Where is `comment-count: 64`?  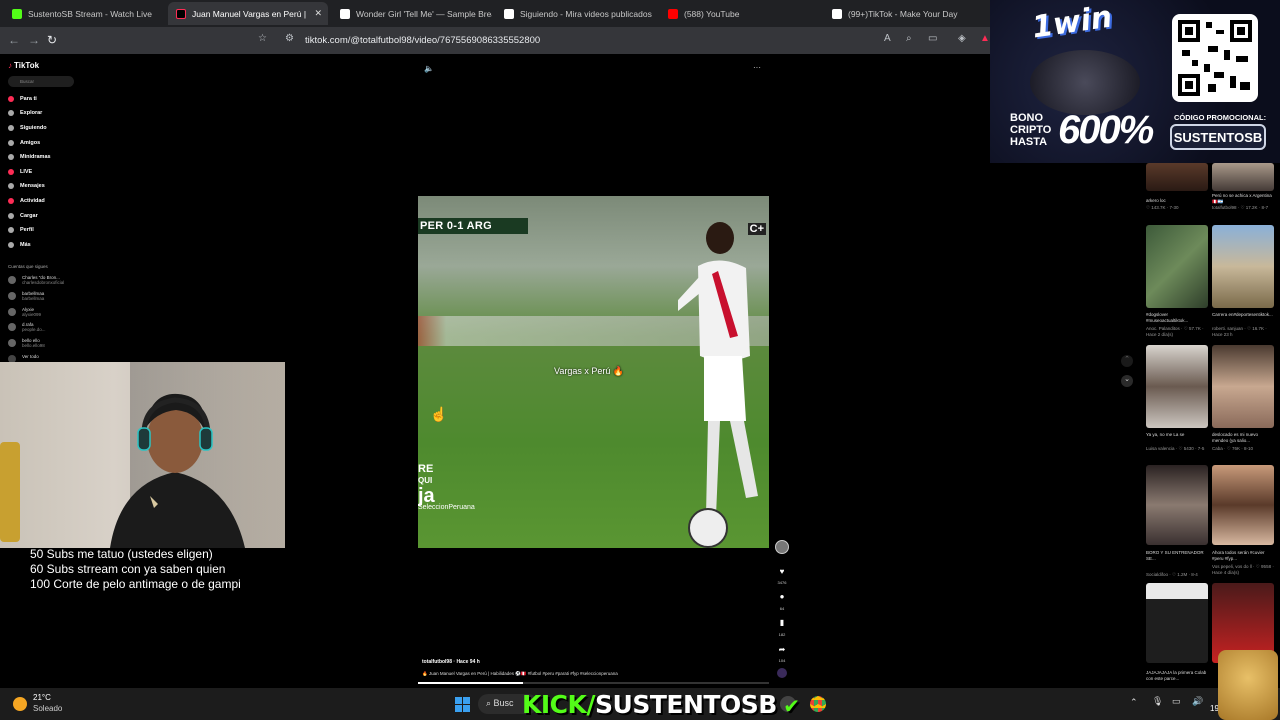 comment-count: 64 is located at coordinates (782, 608).